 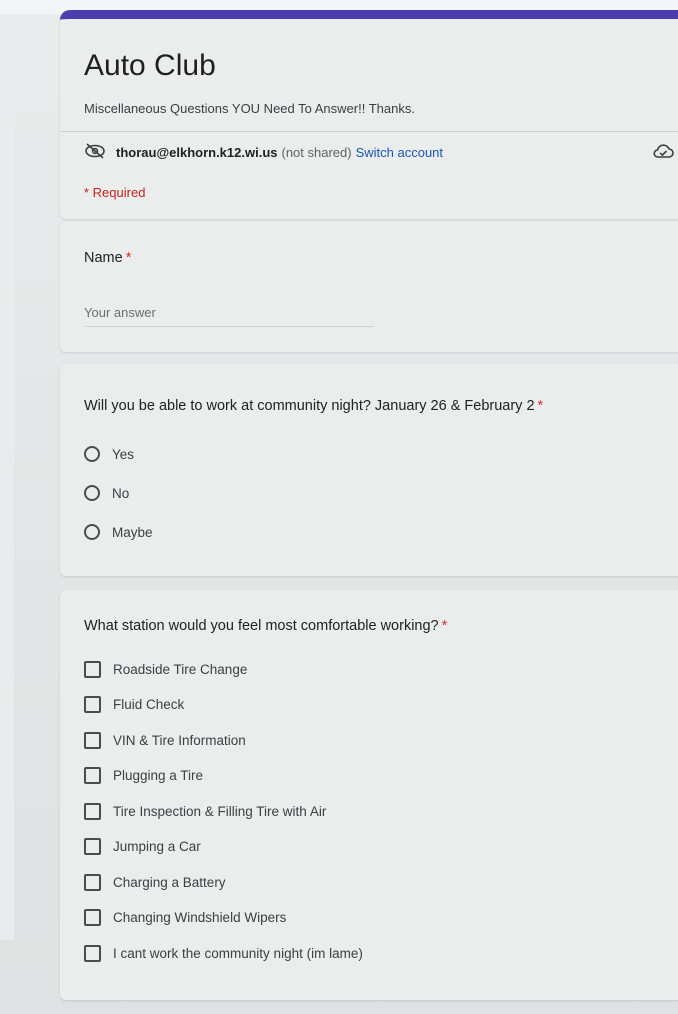 I want to click on checkbox-option-jumping-car: Jumping a Car, so click(x=142, y=846).